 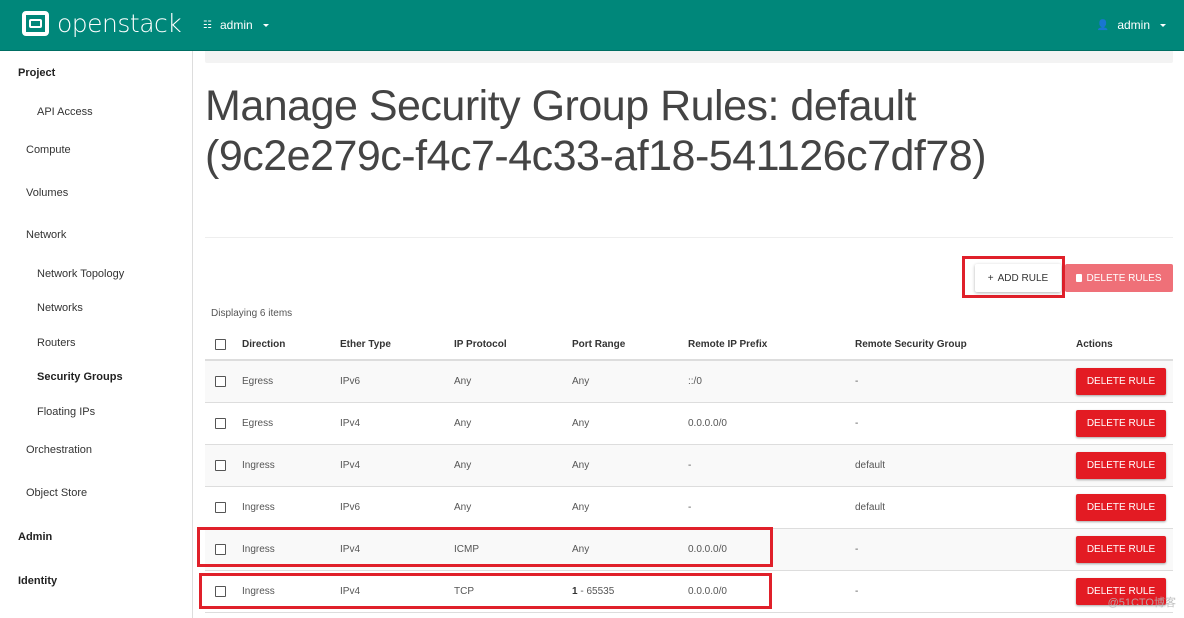 I want to click on trash-icon, so click(x=1079, y=278).